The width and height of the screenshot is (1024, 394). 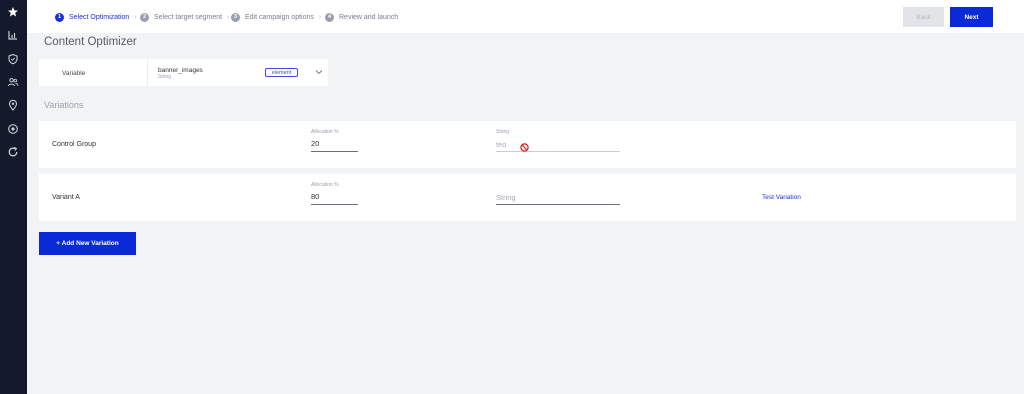 What do you see at coordinates (329, 17) in the screenshot?
I see `step-number: 4` at bounding box center [329, 17].